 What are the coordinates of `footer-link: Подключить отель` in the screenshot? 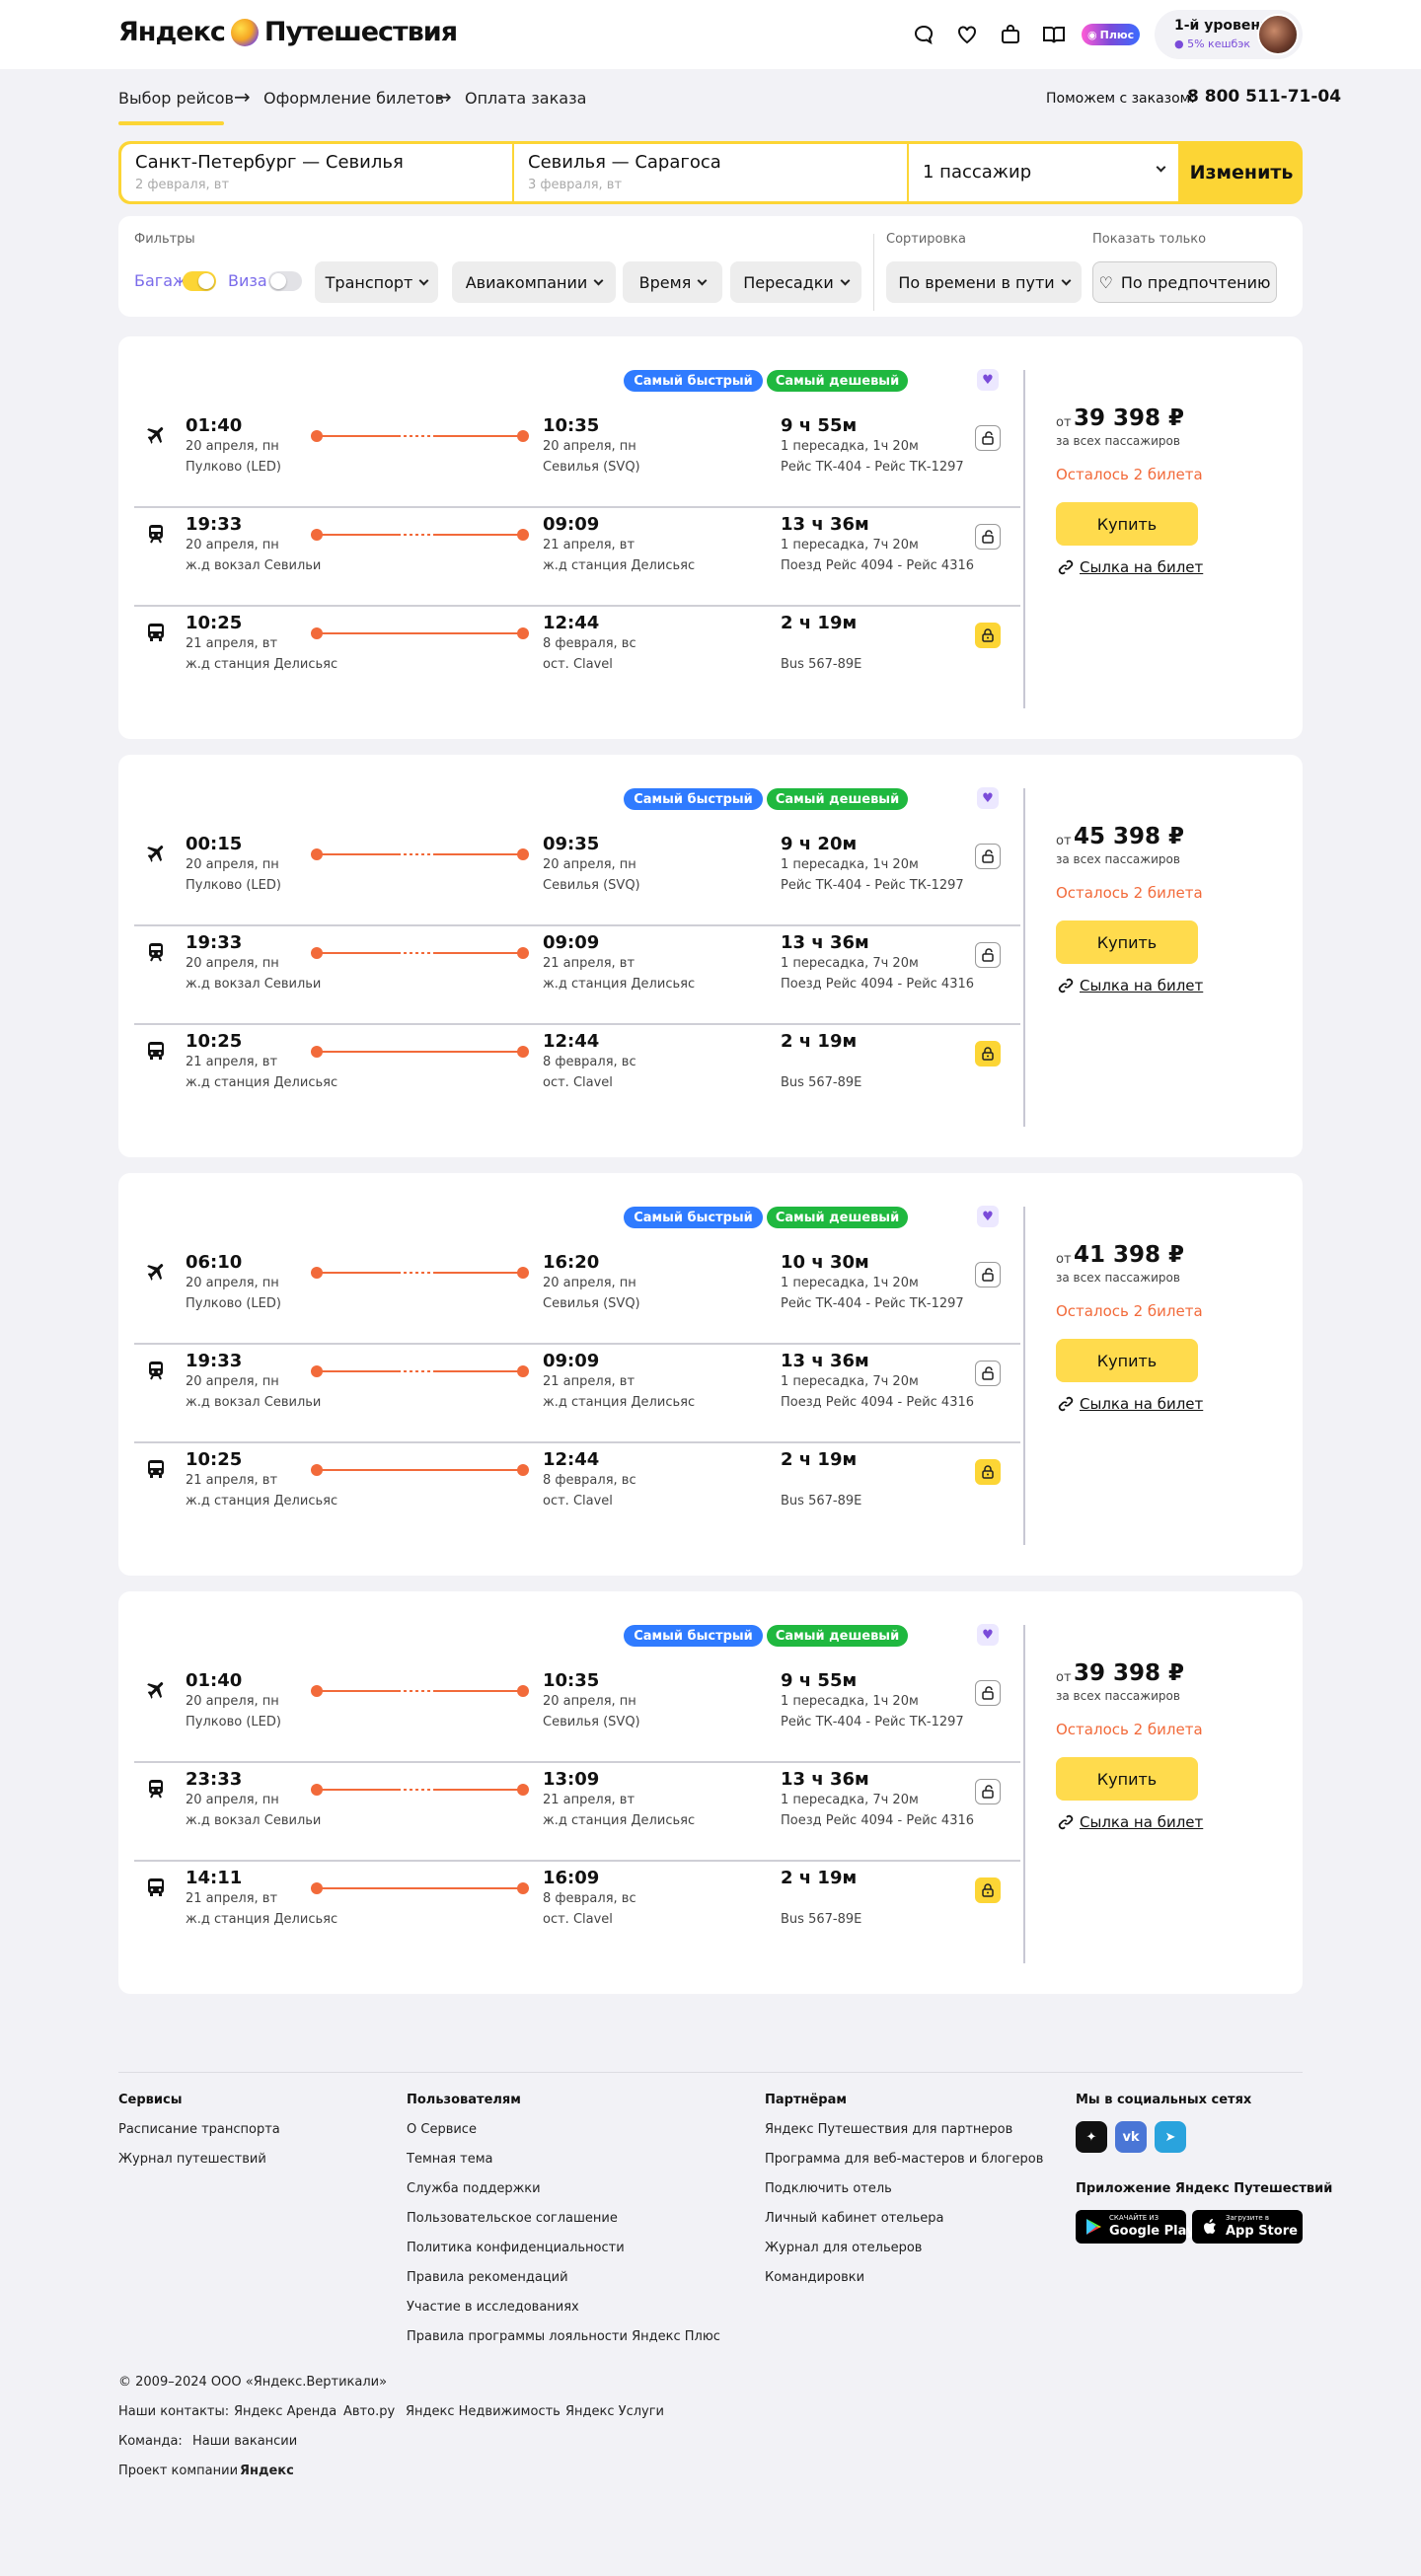 It's located at (828, 2188).